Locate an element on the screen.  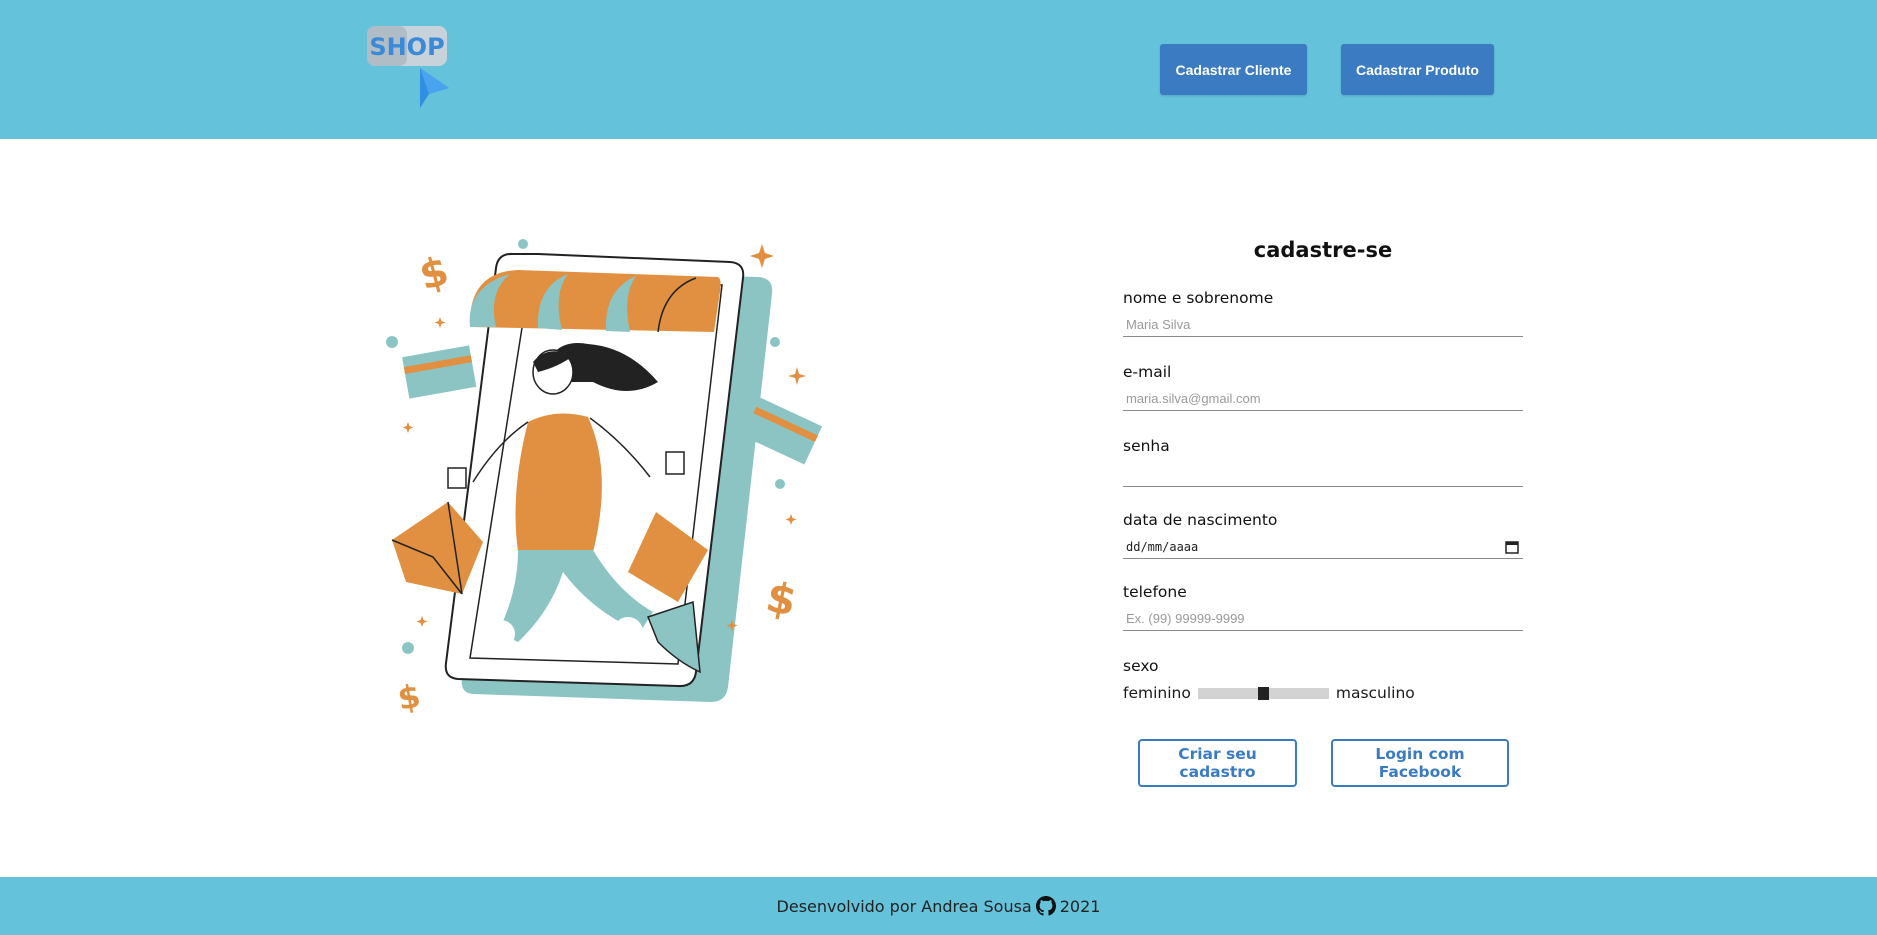
email-input is located at coordinates (1323, 399).